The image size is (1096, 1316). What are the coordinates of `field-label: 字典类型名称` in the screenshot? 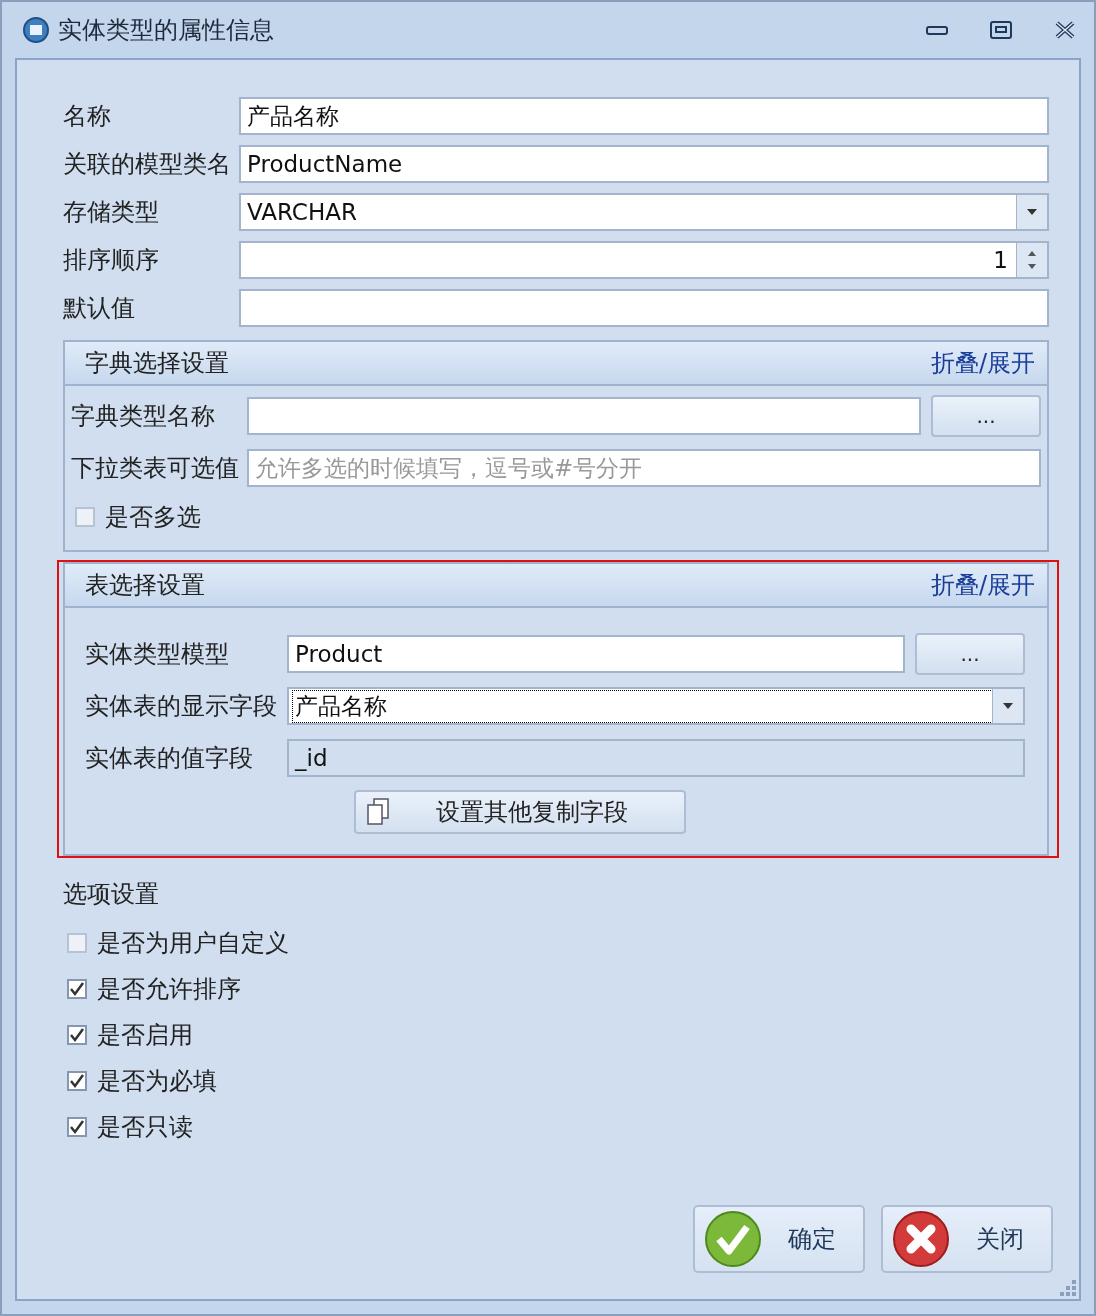 It's located at (143, 416).